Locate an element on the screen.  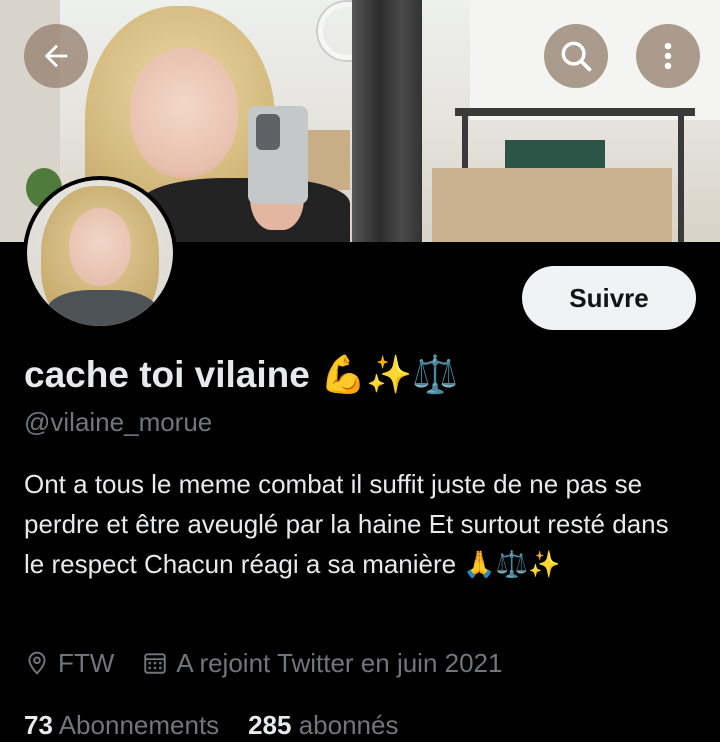
arrow-left-icon is located at coordinates (56, 56).